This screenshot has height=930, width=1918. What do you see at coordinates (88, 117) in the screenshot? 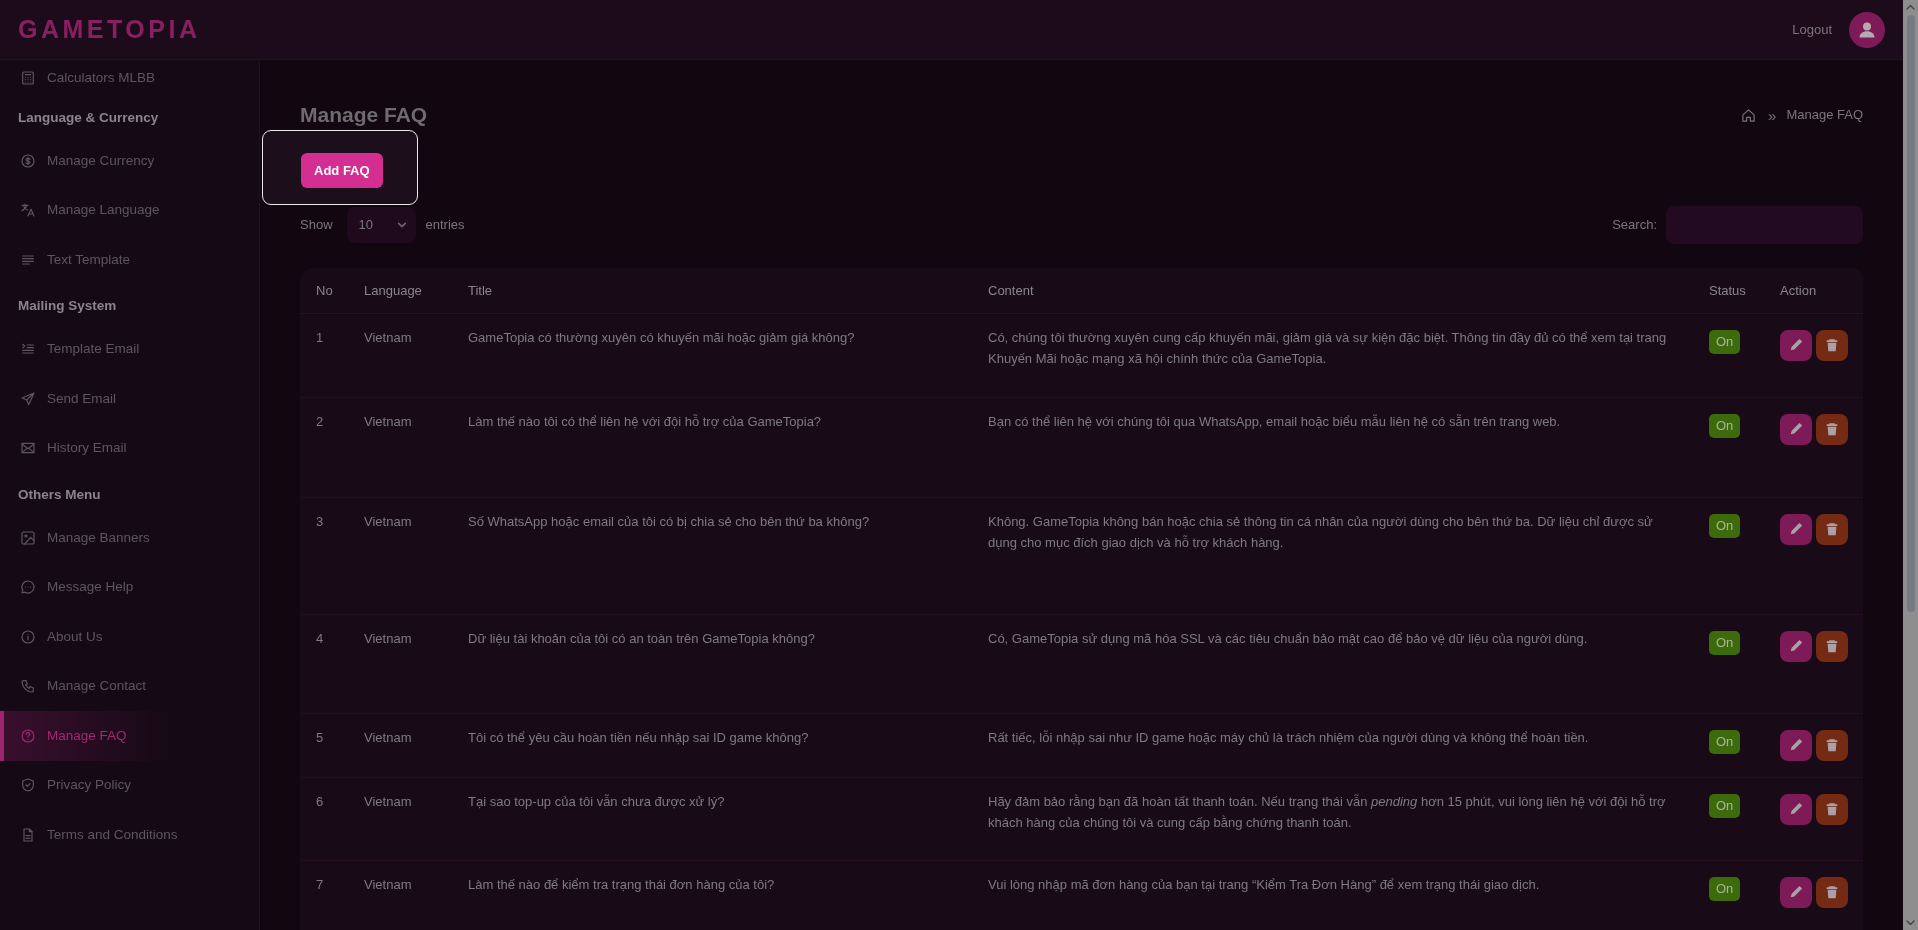
I see `sidebar-heading: Language & Currency` at bounding box center [88, 117].